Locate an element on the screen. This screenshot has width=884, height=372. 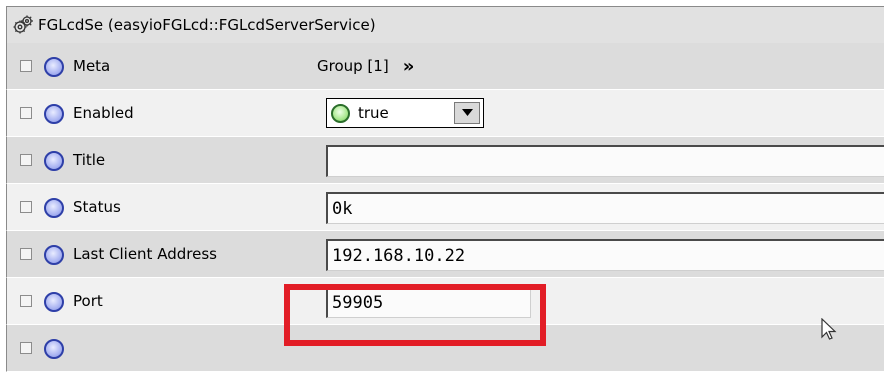
property-value: Group [1] » is located at coordinates (599, 66).